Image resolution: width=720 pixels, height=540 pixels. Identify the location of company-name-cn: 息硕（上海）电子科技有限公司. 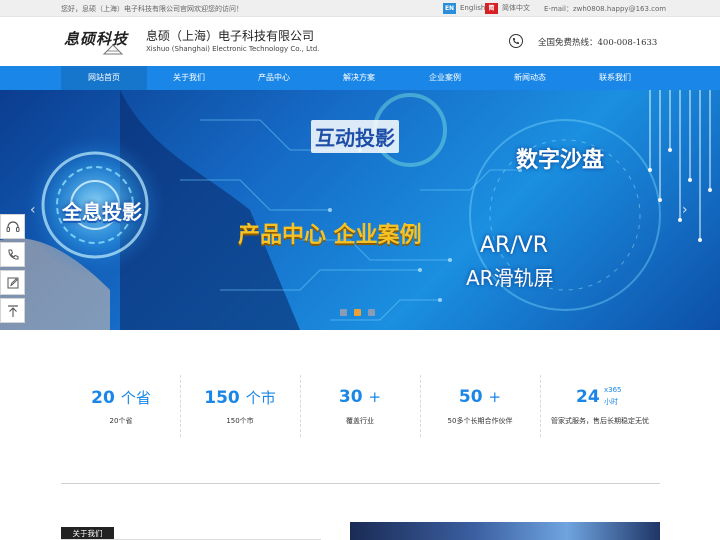
(230, 36).